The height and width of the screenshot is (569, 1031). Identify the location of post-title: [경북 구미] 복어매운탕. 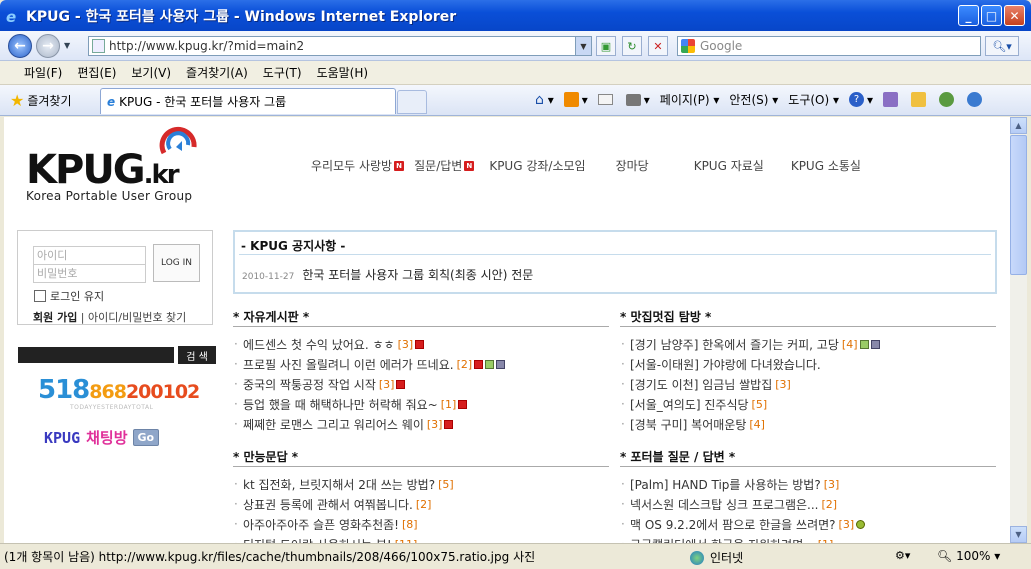
(688, 424).